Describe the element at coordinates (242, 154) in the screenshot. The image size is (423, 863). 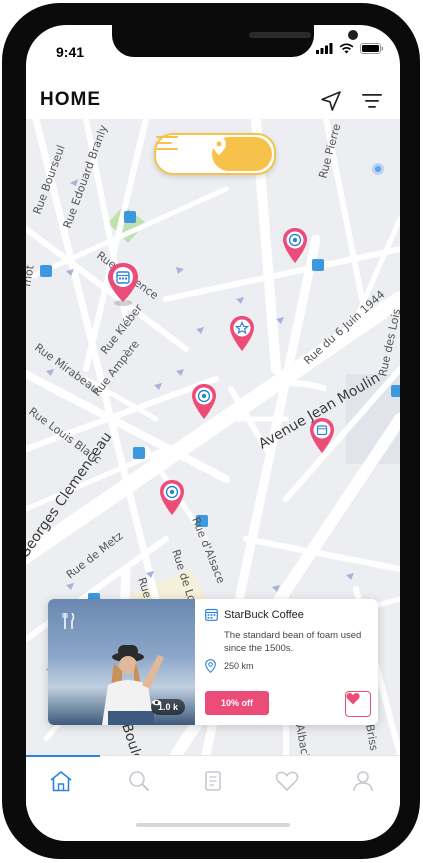
I see `map-view-button` at that location.